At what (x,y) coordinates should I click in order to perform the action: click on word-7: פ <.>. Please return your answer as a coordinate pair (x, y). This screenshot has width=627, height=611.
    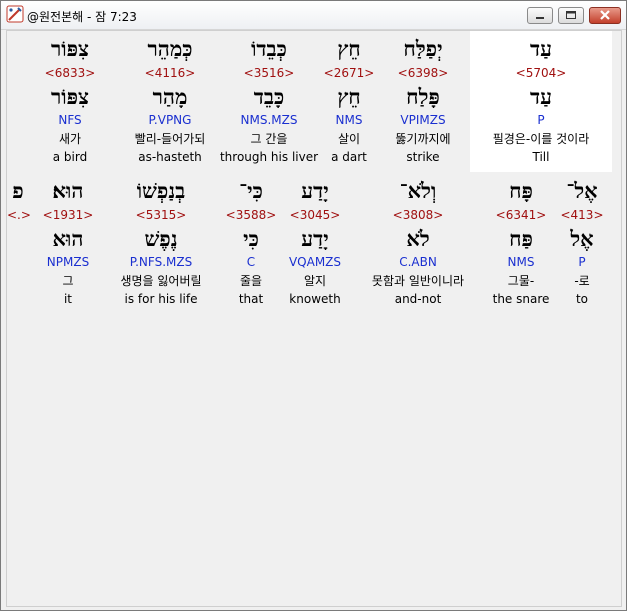
    Looking at the image, I should click on (19, 171).